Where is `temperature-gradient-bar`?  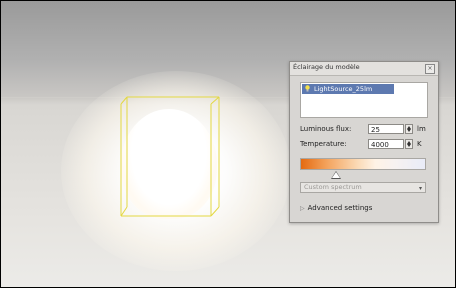
temperature-gradient-bar is located at coordinates (363, 164).